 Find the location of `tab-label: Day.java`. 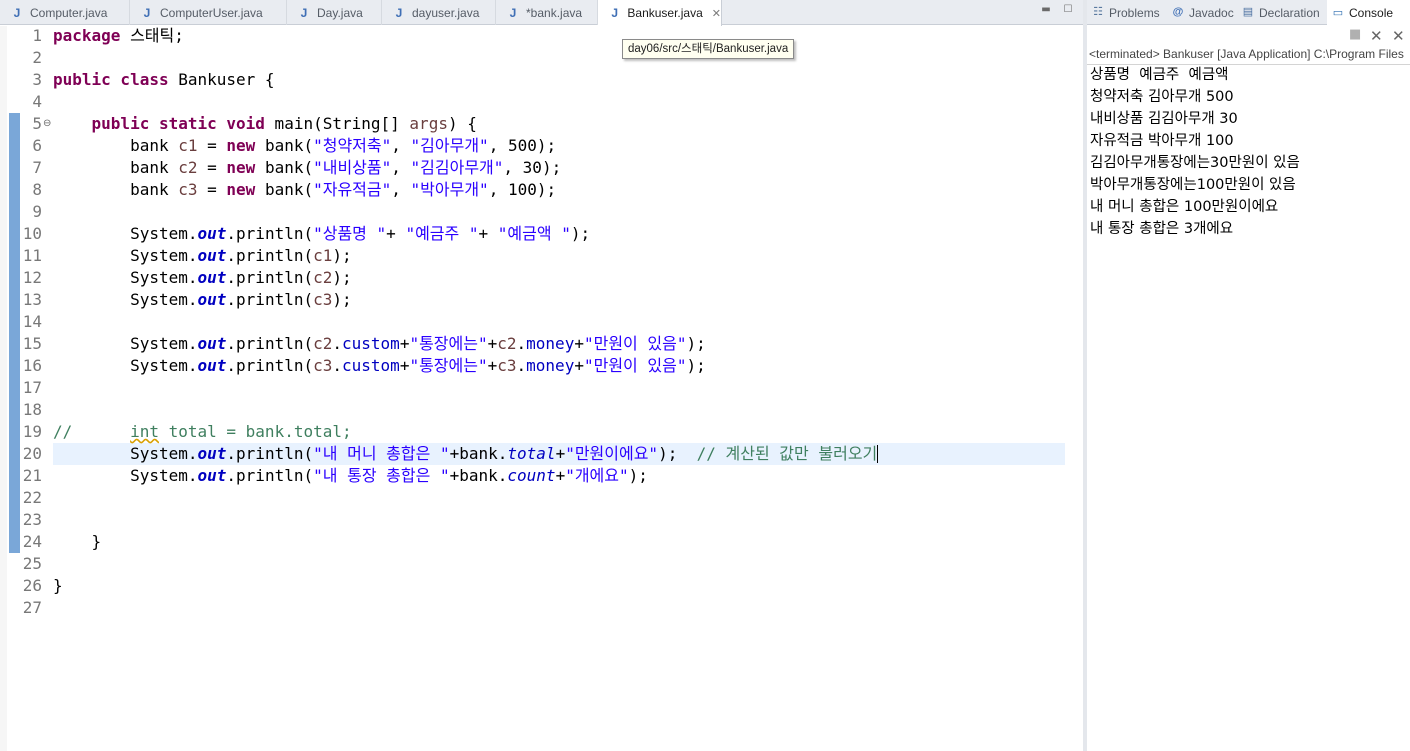

tab-label: Day.java is located at coordinates (340, 12).